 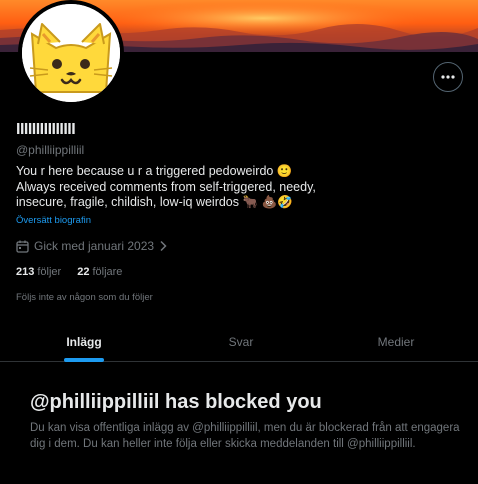 I want to click on display-name: IIIIIIIIIIIIIII, so click(x=46, y=129).